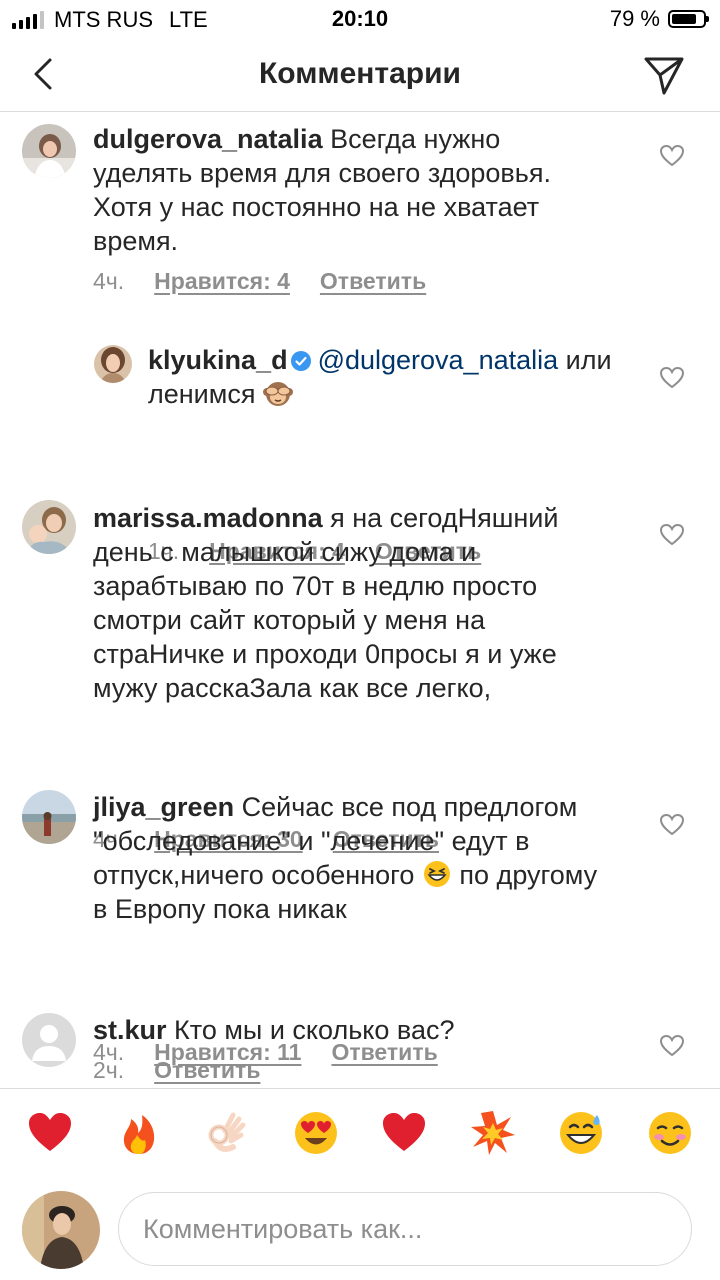 This screenshot has width=720, height=1280. What do you see at coordinates (360, 20) in the screenshot?
I see `status-bar: MTS RUS LTE 20:10 79 %` at bounding box center [360, 20].